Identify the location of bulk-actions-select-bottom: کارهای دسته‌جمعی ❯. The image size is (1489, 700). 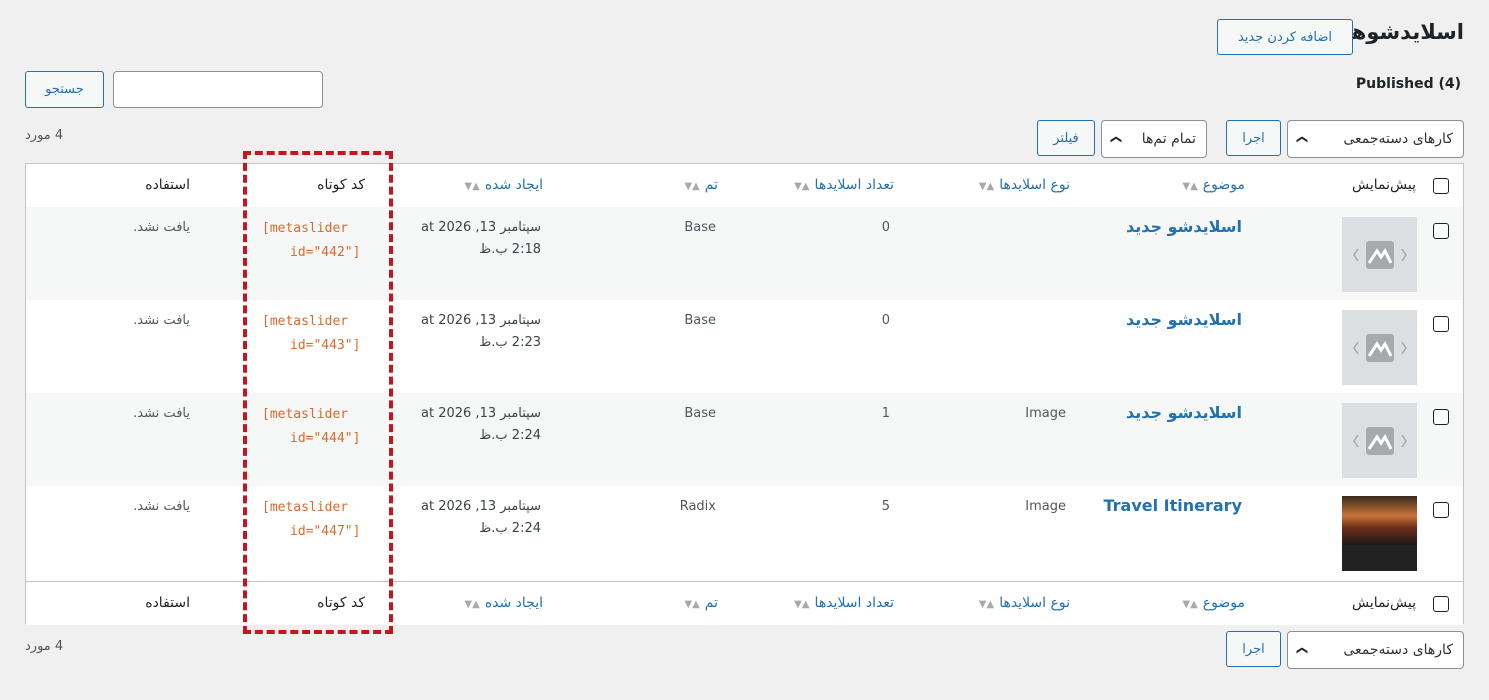
(1375, 650).